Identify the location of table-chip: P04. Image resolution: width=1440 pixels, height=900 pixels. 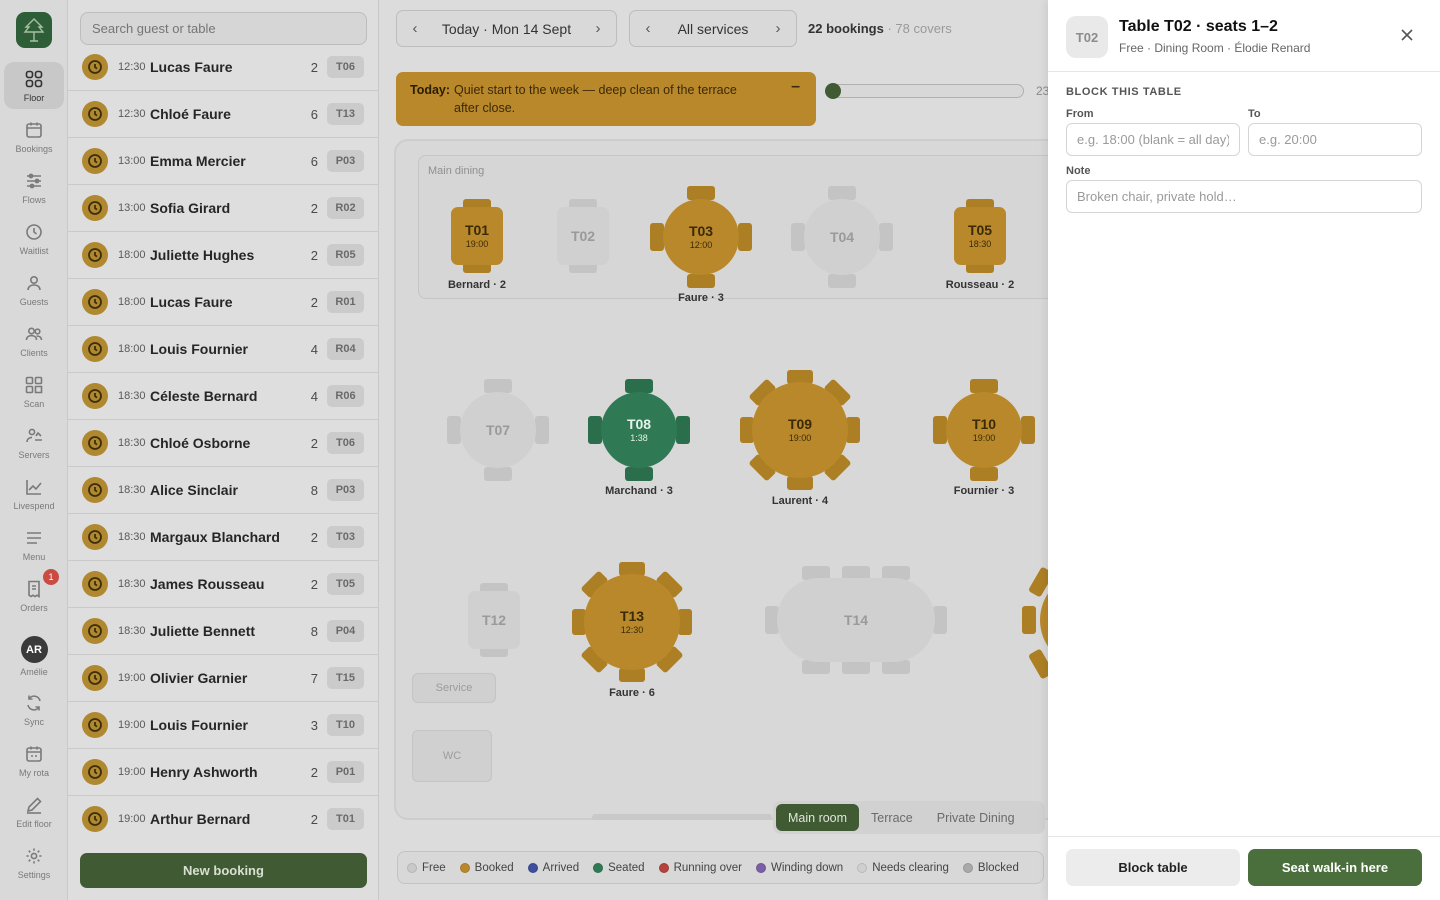
(345, 631).